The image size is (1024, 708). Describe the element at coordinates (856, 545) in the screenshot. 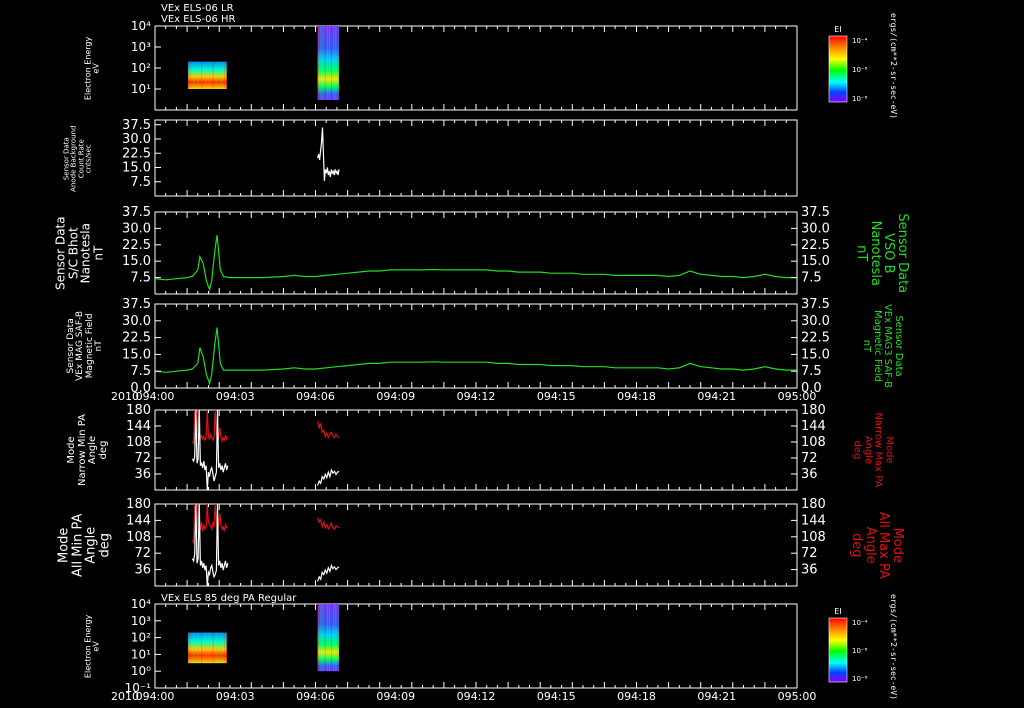

I see `y2label-p6-line: deg` at that location.